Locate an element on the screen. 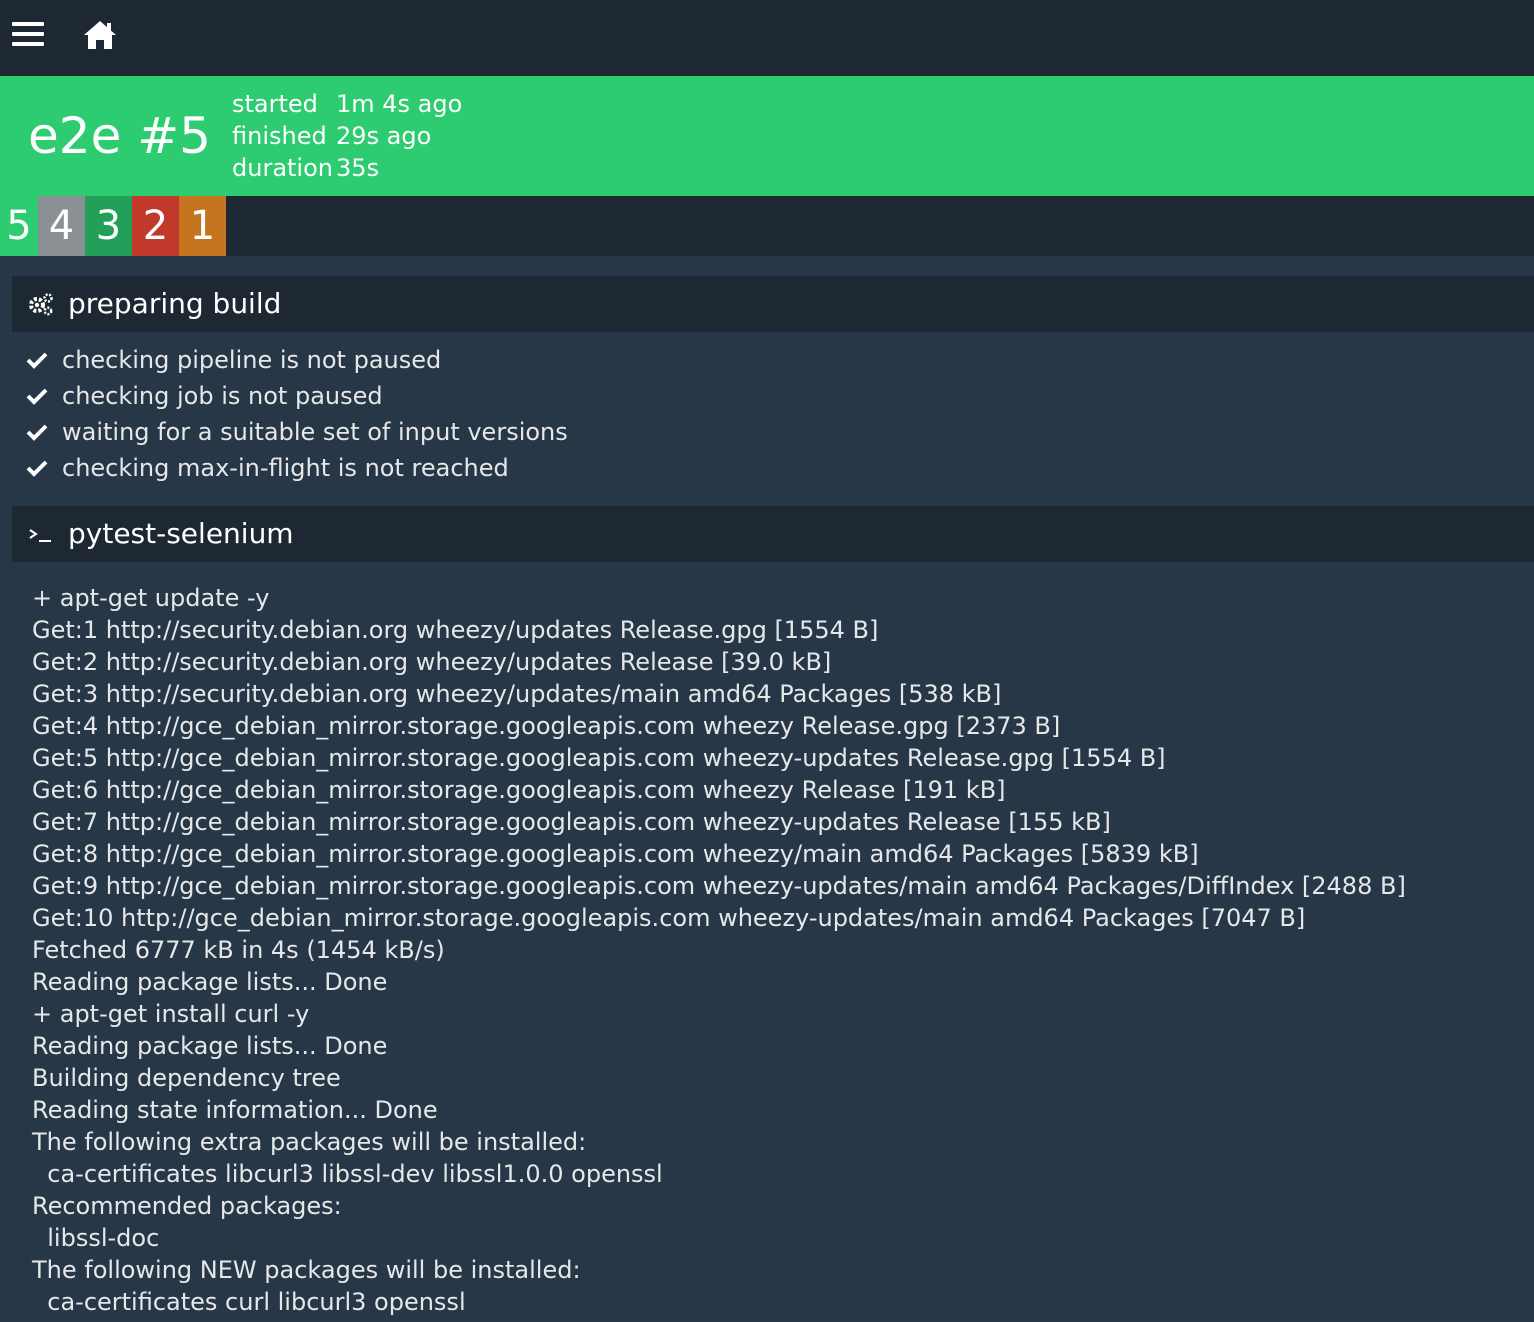  finished-value: 29s ago is located at coordinates (384, 136).